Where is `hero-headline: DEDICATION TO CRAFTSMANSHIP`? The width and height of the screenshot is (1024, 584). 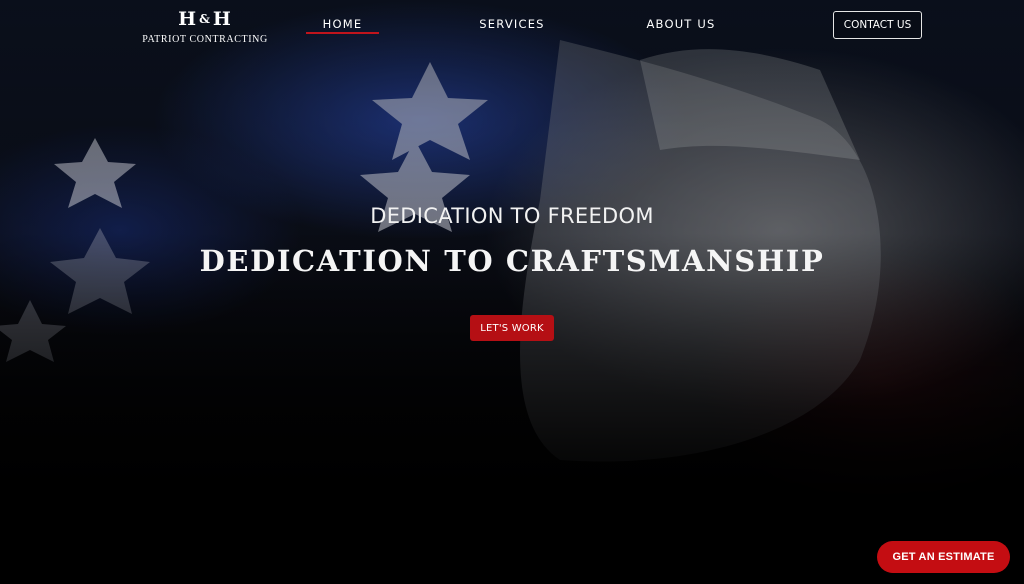 hero-headline: DEDICATION TO CRAFTSMANSHIP is located at coordinates (512, 261).